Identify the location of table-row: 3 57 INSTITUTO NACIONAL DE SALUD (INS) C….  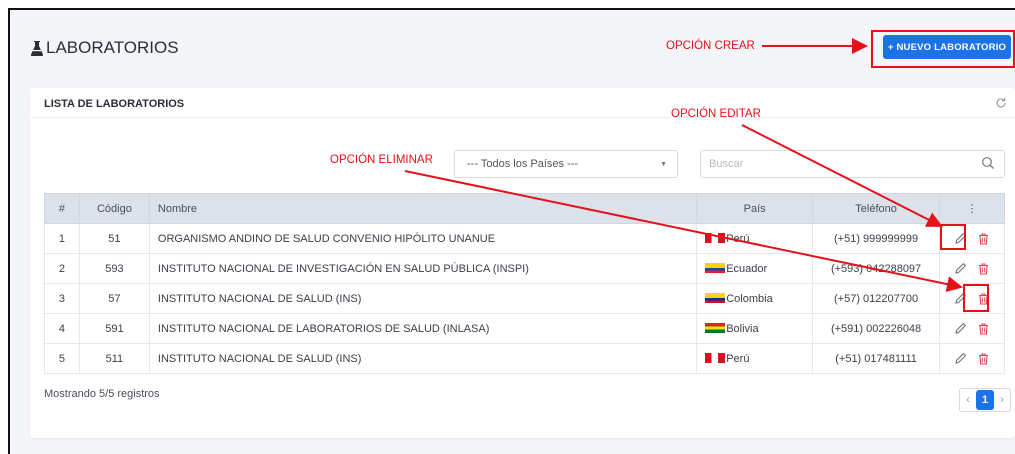
(524, 298).